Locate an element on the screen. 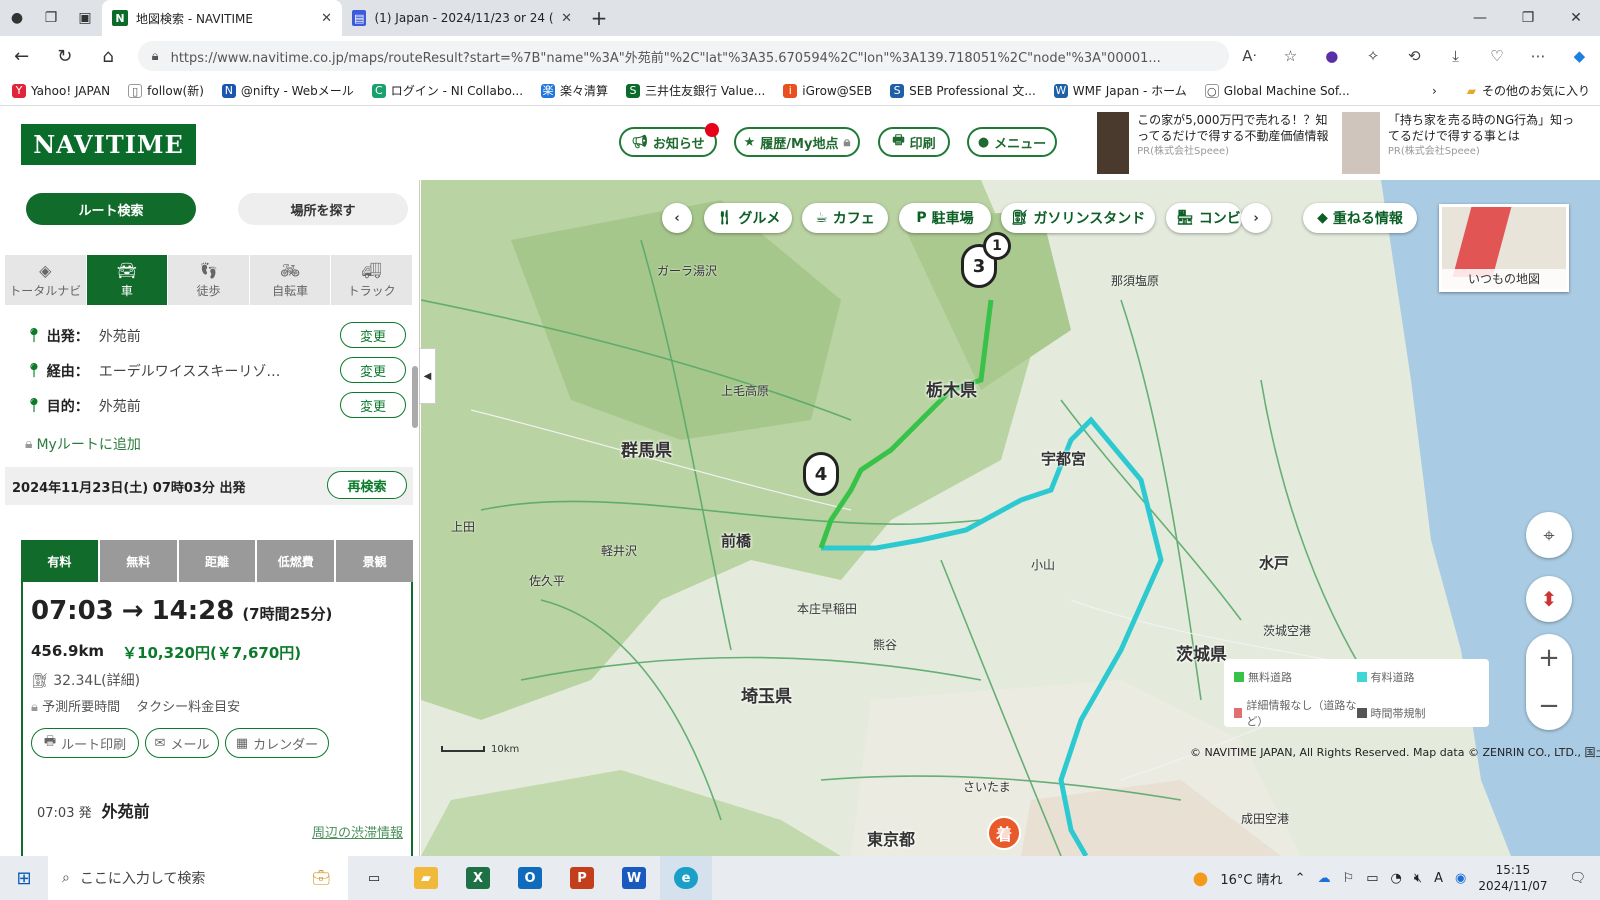 This screenshot has height=900, width=1600. maximize-icon: ❐ is located at coordinates (1528, 18).